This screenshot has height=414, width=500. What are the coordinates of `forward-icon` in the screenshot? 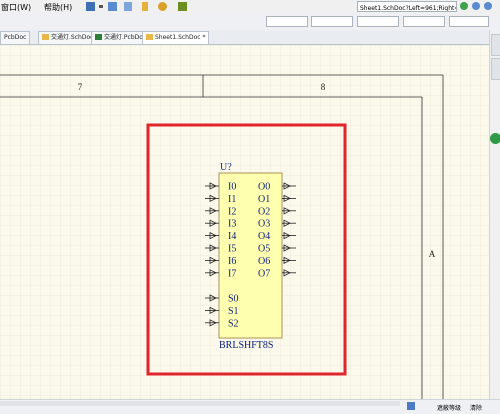 It's located at (464, 6).